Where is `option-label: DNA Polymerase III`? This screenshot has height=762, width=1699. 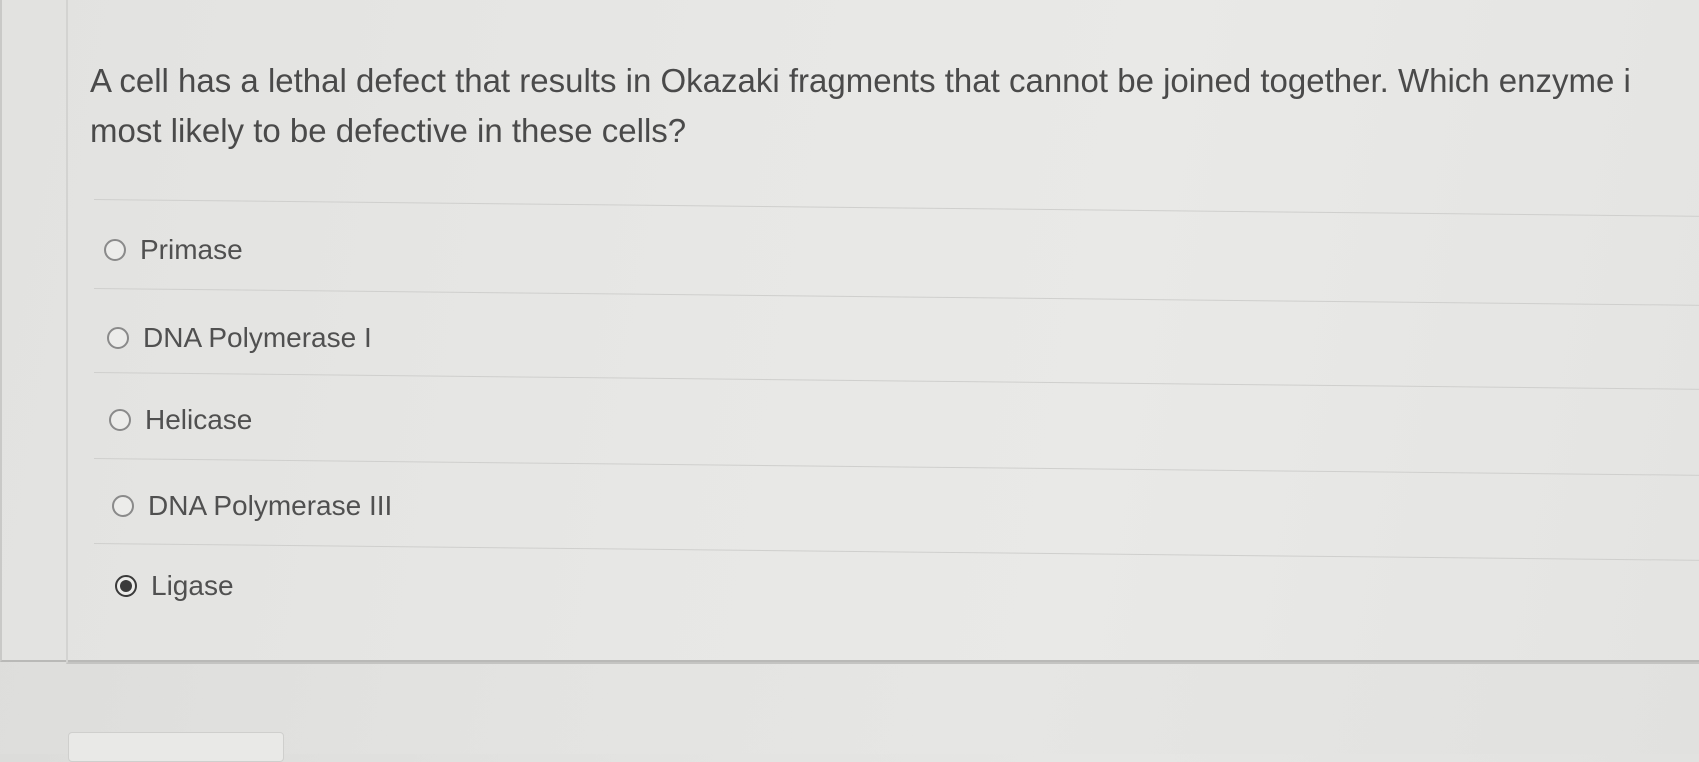 option-label: DNA Polymerase III is located at coordinates (270, 505).